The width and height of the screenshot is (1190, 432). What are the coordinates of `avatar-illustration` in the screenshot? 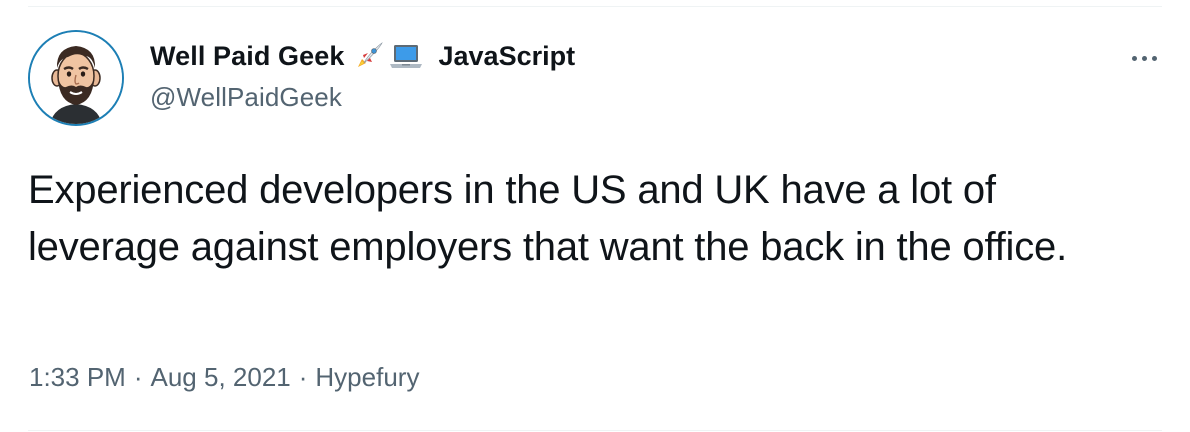 It's located at (76, 78).